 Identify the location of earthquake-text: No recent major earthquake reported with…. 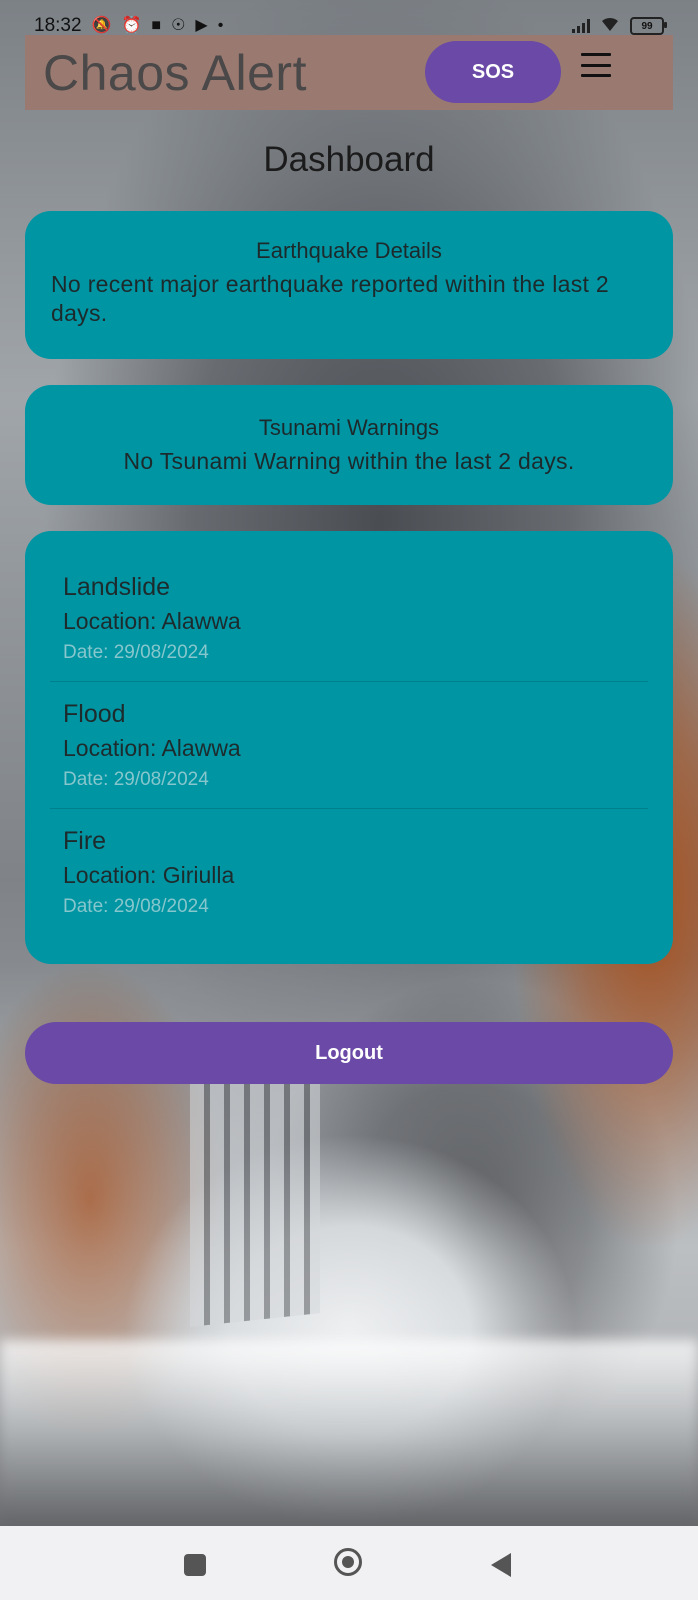
(330, 298).